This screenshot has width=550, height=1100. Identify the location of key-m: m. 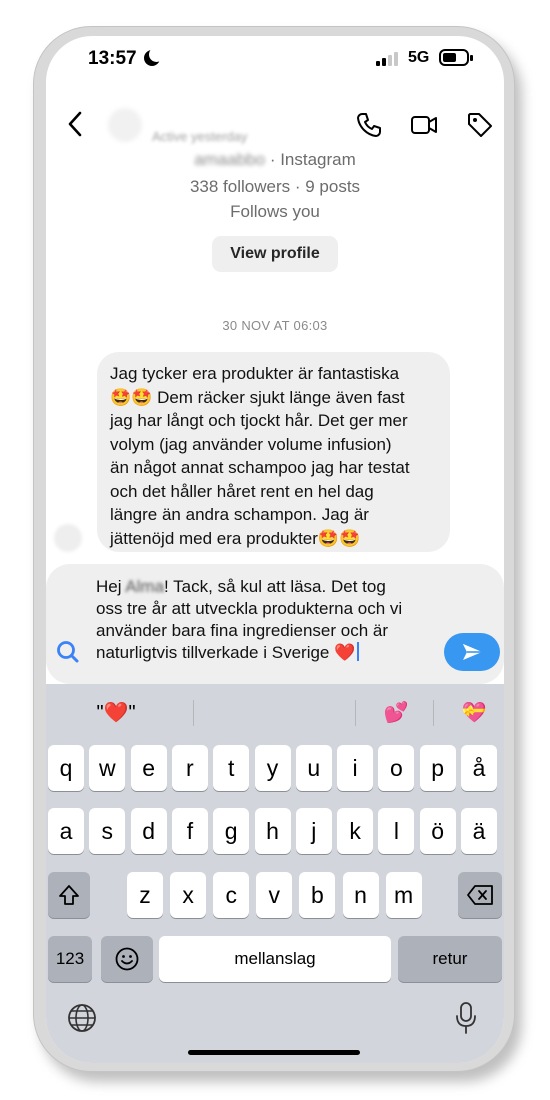
(403, 895).